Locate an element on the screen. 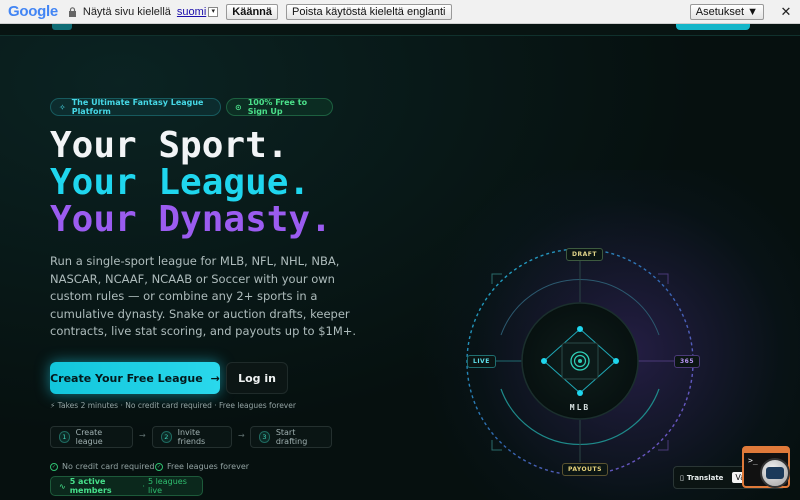 The height and width of the screenshot is (500, 800). disable-translate-button: Poista käytöstä kieleltä englanti is located at coordinates (369, 11).